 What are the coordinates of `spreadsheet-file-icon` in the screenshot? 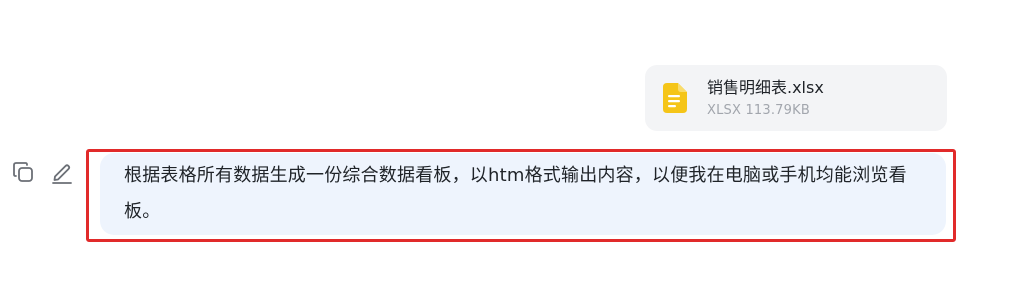 It's located at (675, 98).